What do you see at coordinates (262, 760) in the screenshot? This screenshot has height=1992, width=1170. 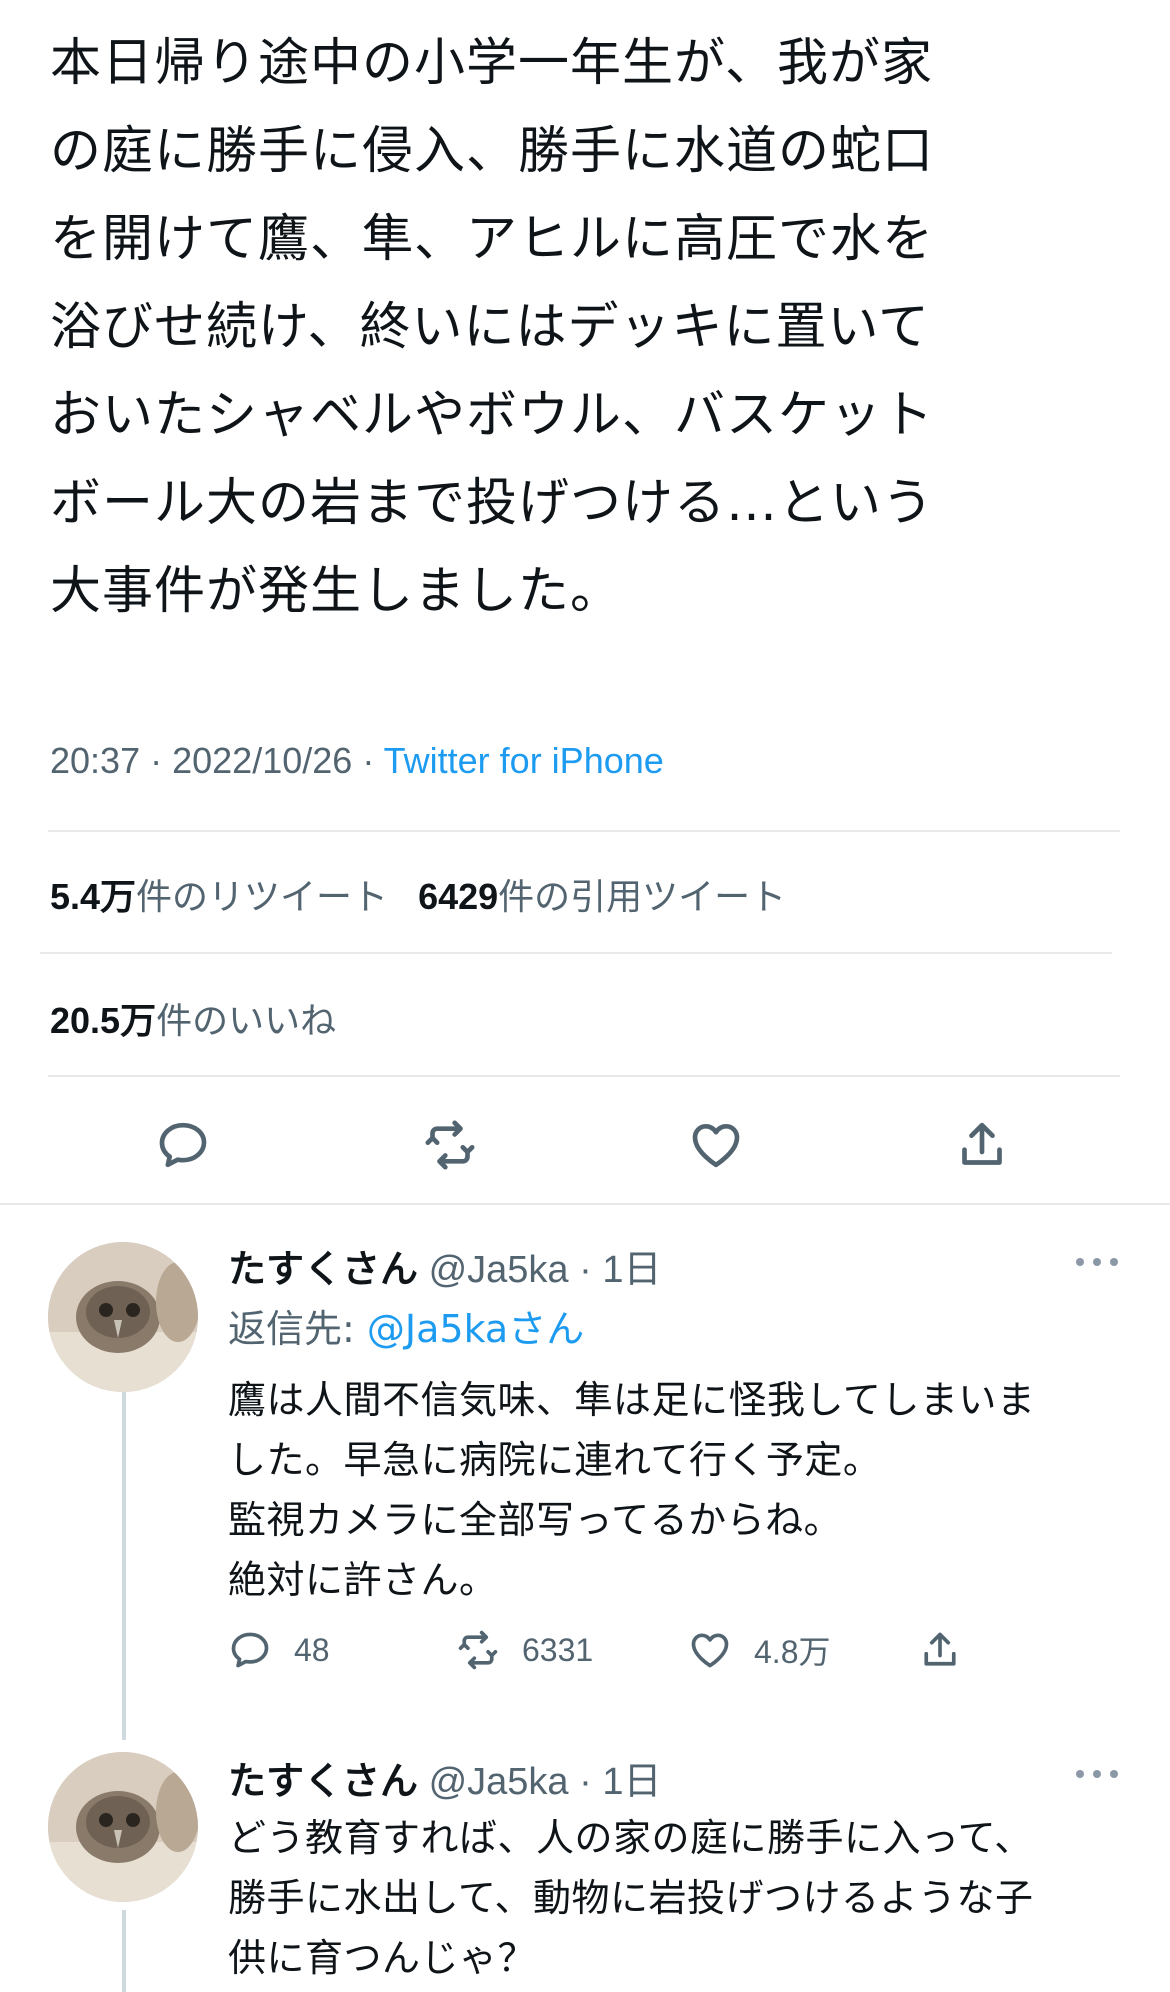 I see `tweet-date: 2022/10/26` at bounding box center [262, 760].